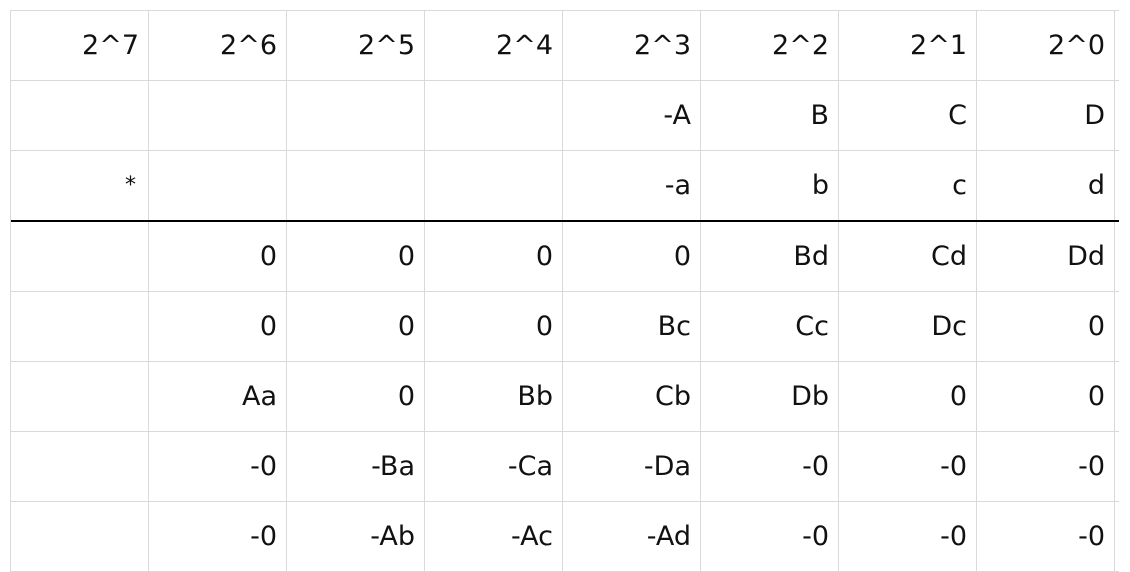 This screenshot has height=572, width=1130. What do you see at coordinates (908, 326) in the screenshot?
I see `cell: Dc` at bounding box center [908, 326].